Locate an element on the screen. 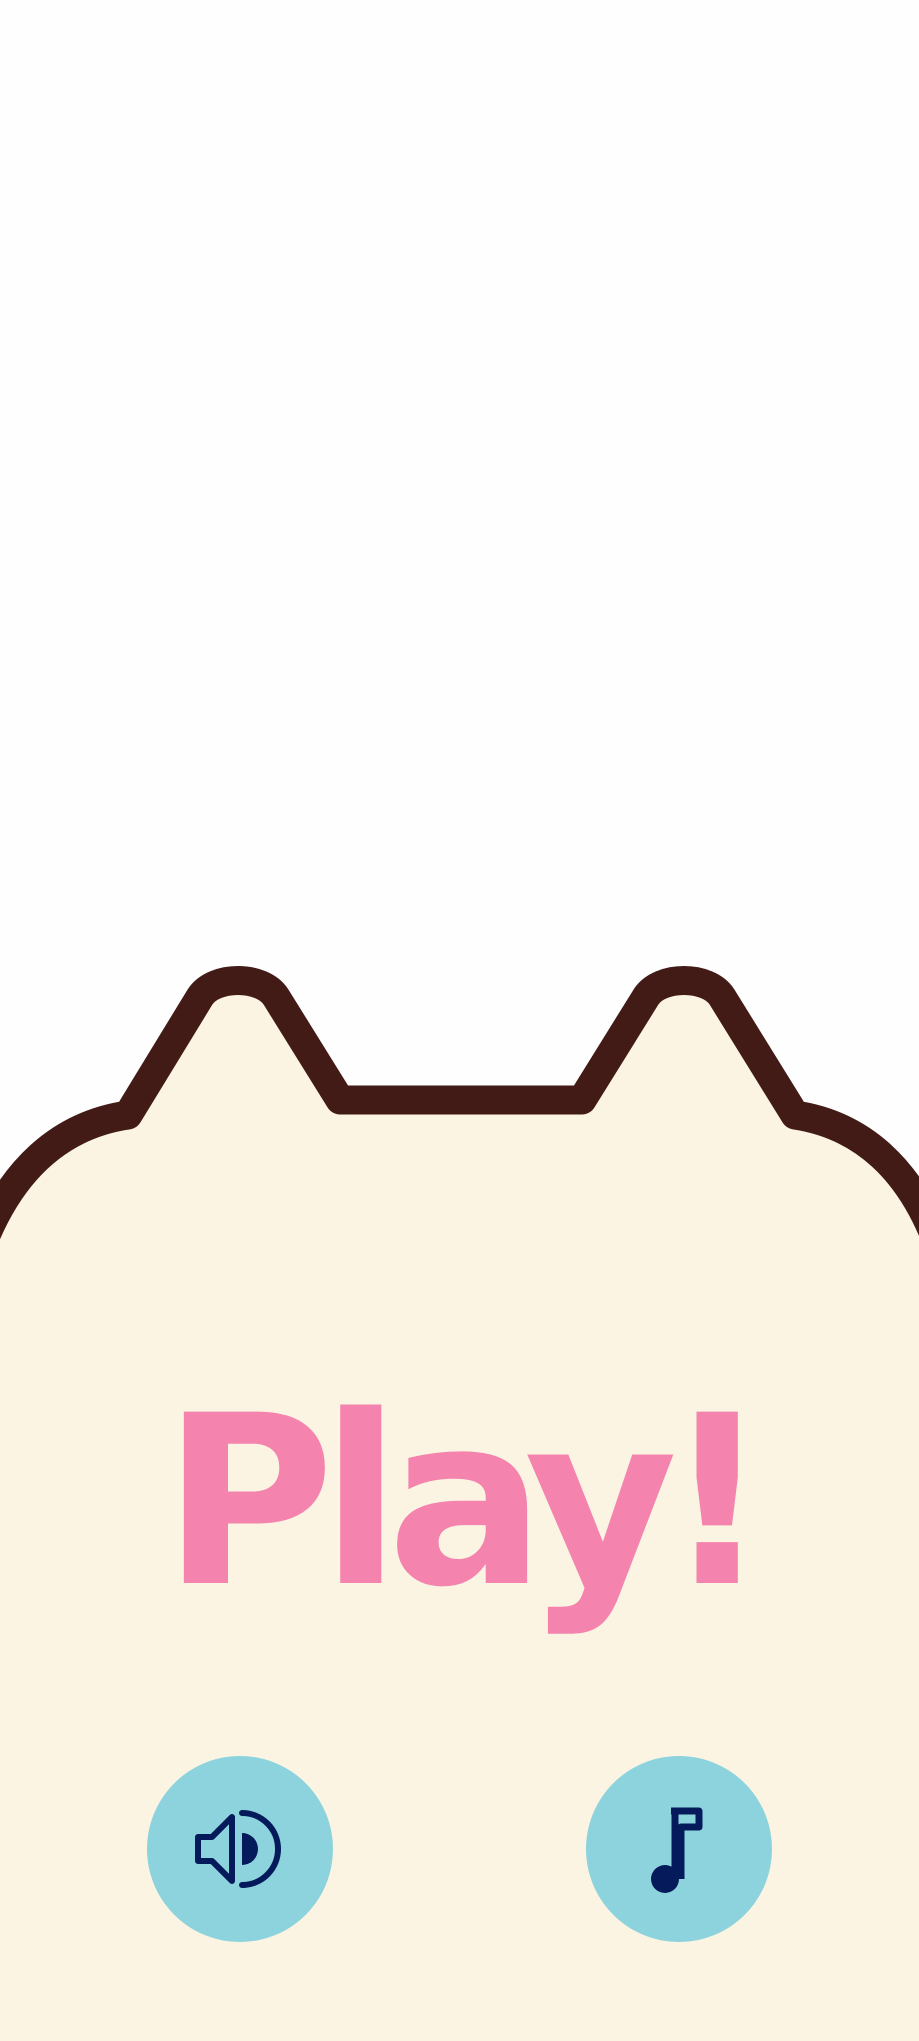 The image size is (919, 2041). music-note-icon is located at coordinates (677, 1850).